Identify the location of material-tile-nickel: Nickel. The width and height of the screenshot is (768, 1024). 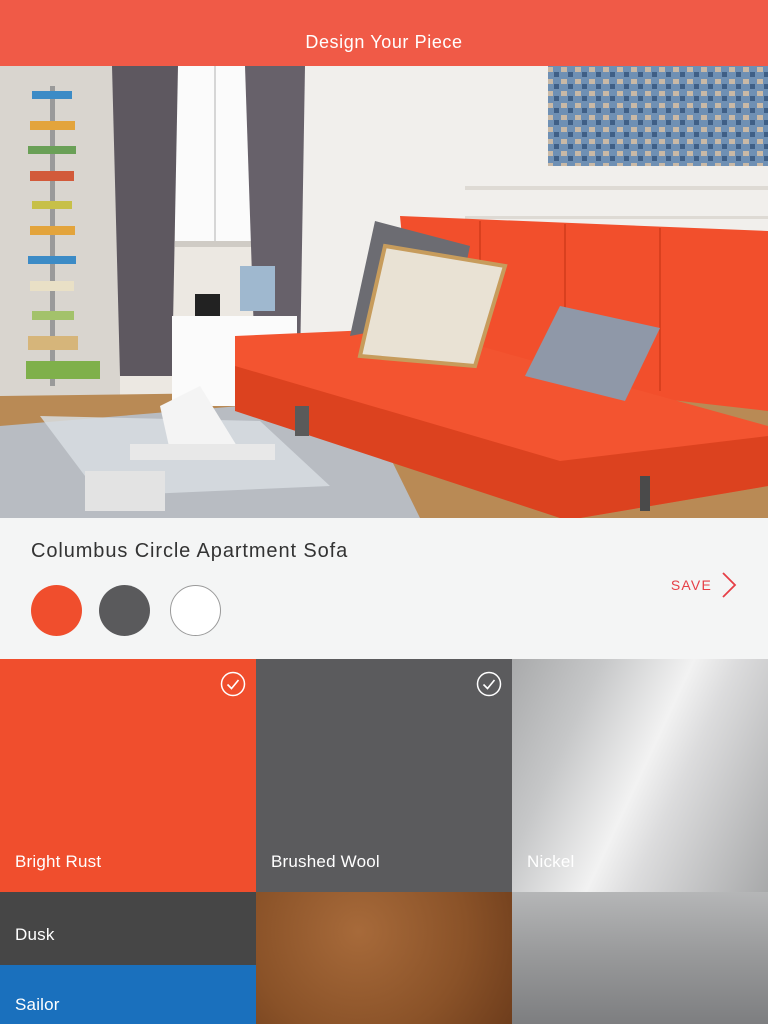
(640, 775).